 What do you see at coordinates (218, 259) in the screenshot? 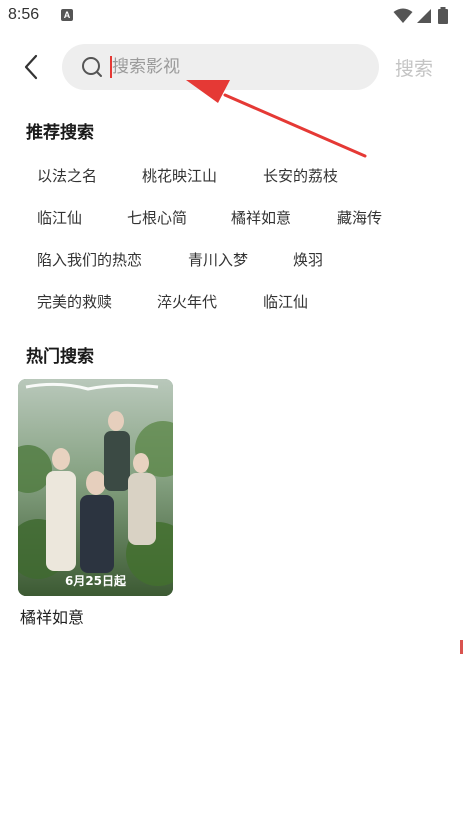
I see `recommended-tag: 青川入梦` at bounding box center [218, 259].